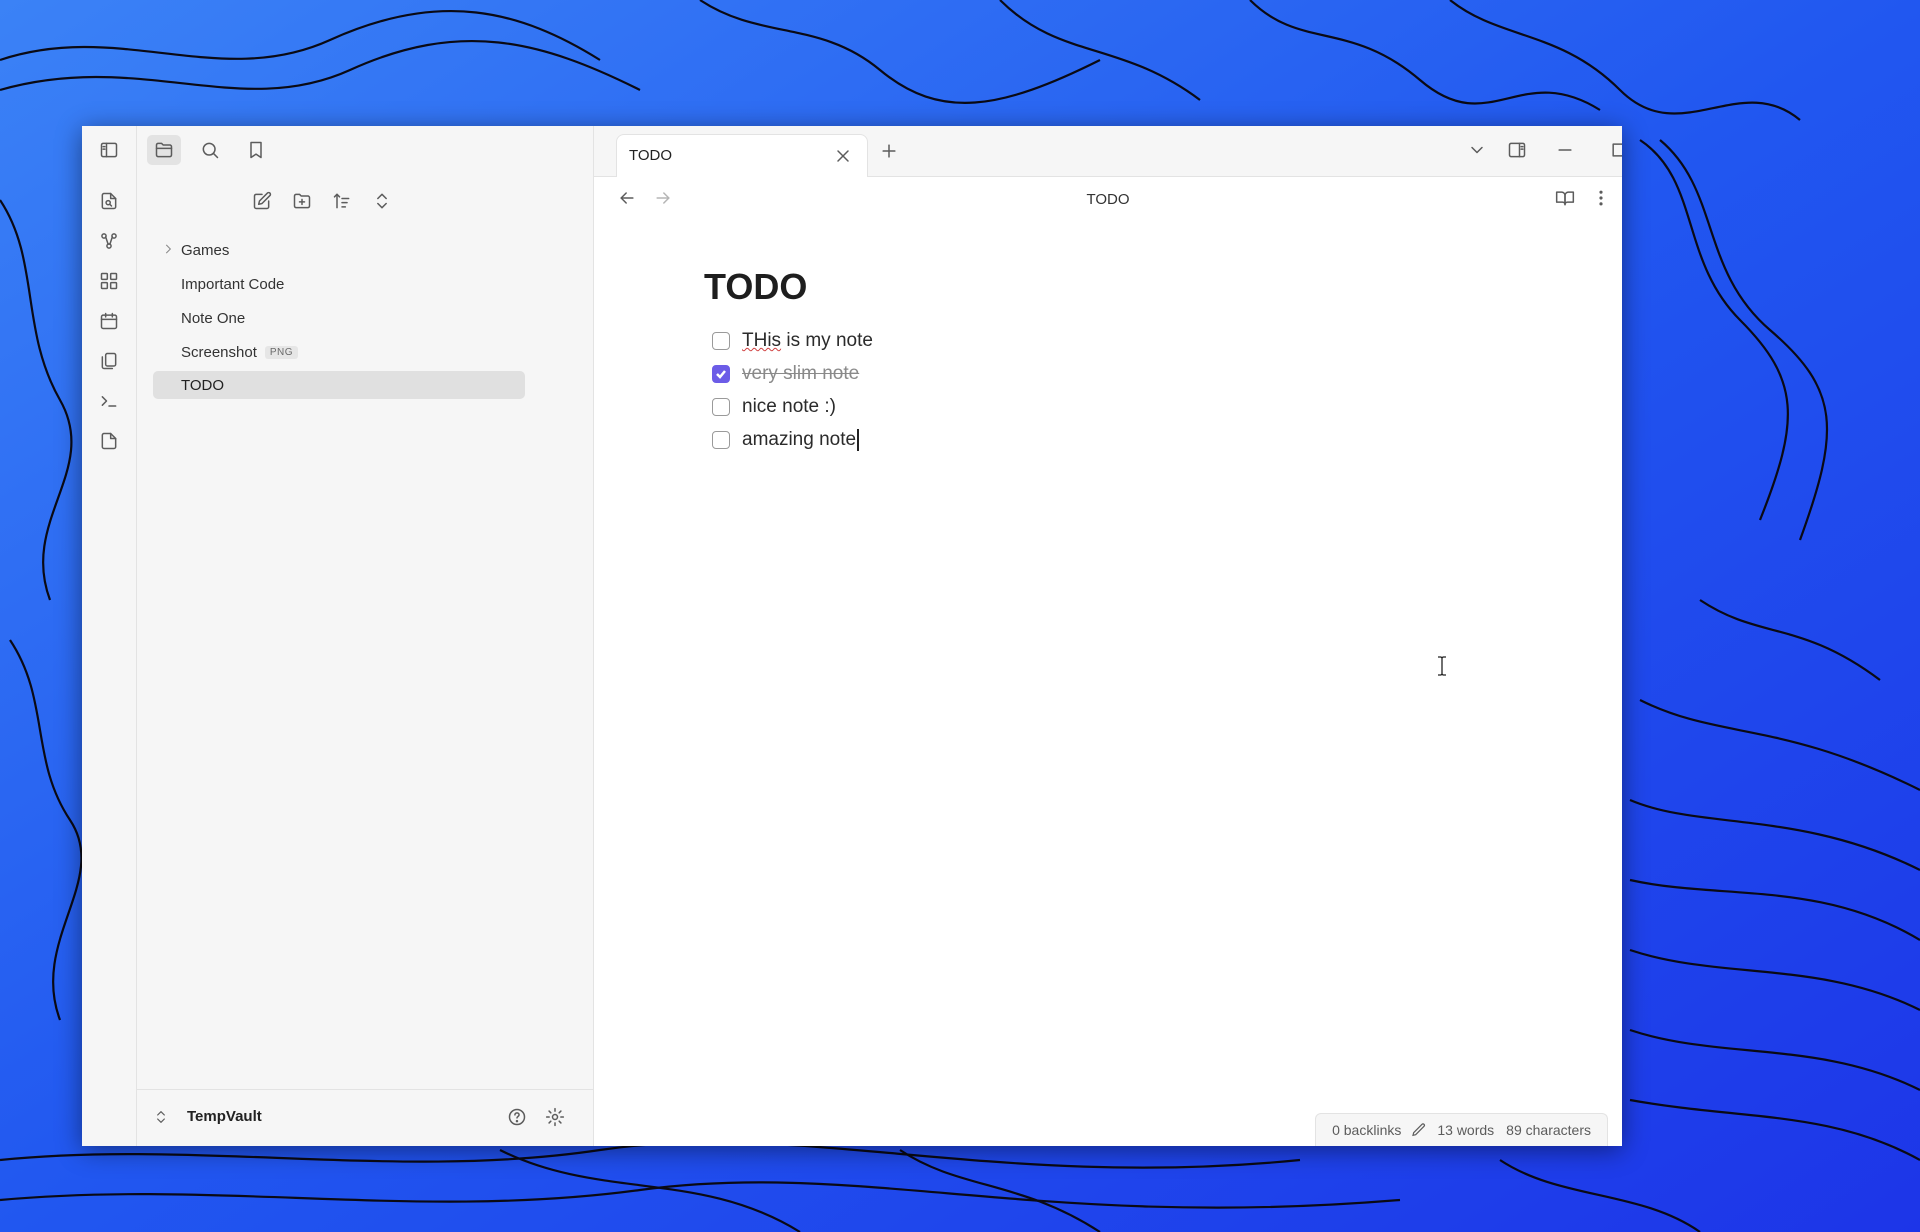 The height and width of the screenshot is (1232, 1920). I want to click on task-text: nice note :), so click(789, 407).